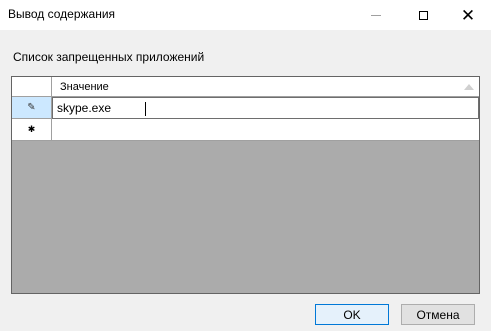 This screenshot has width=491, height=331. Describe the element at coordinates (245, 15) in the screenshot. I see `title-bar: Вывод содержания ✕` at that location.